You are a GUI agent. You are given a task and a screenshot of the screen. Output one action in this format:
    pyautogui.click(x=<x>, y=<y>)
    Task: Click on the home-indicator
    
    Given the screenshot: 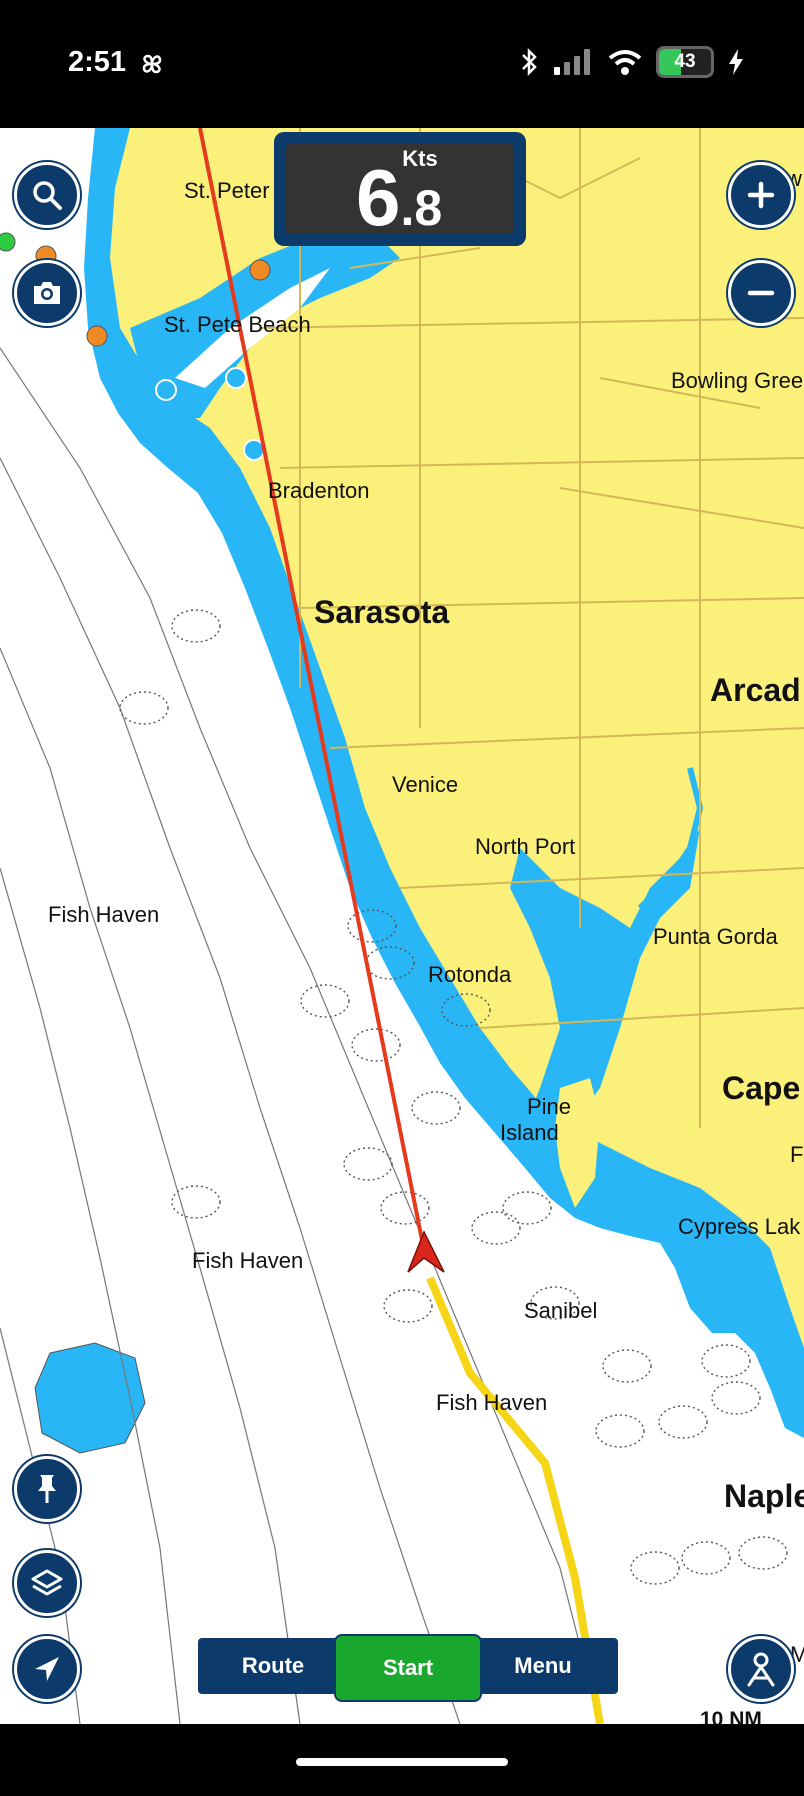 What is the action you would take?
    pyautogui.click(x=402, y=1762)
    